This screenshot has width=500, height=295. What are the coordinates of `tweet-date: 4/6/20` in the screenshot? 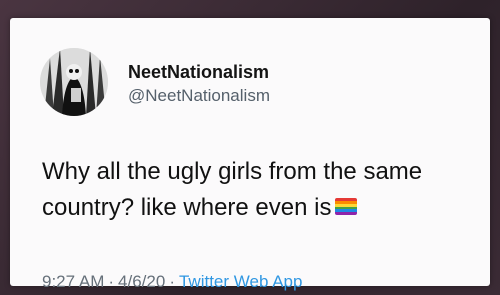 It's located at (141, 281).